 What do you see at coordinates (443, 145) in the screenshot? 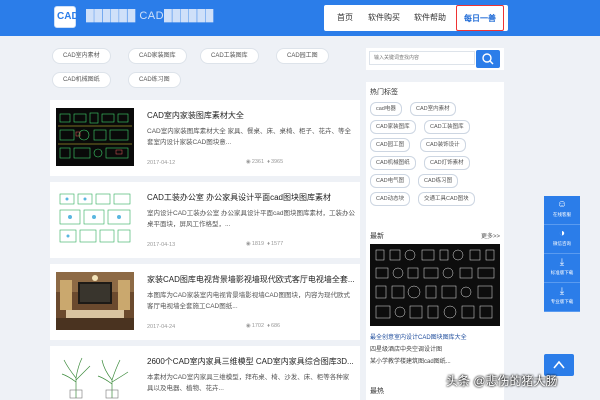
I see `hot-tag: CAD装饰设计` at bounding box center [443, 145].